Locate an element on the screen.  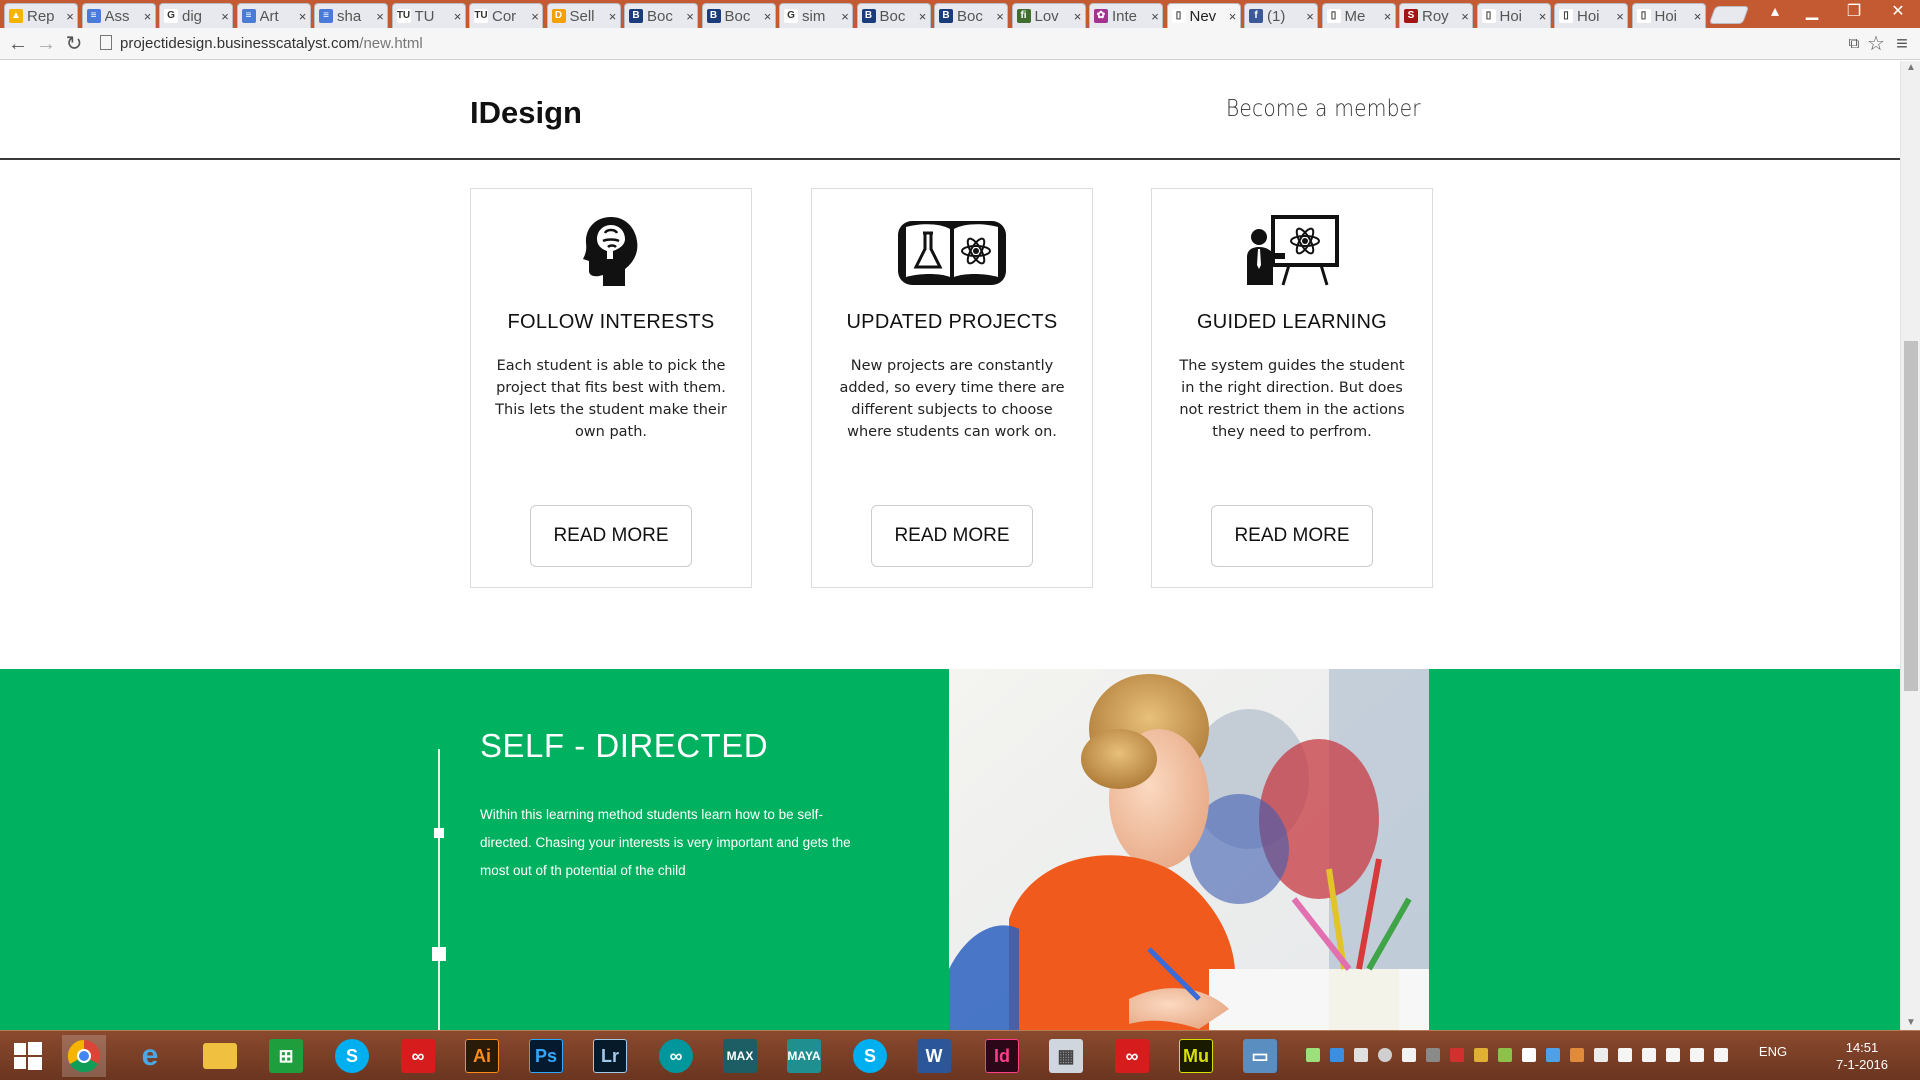
photos-icon: ▭ is located at coordinates (1260, 1056).